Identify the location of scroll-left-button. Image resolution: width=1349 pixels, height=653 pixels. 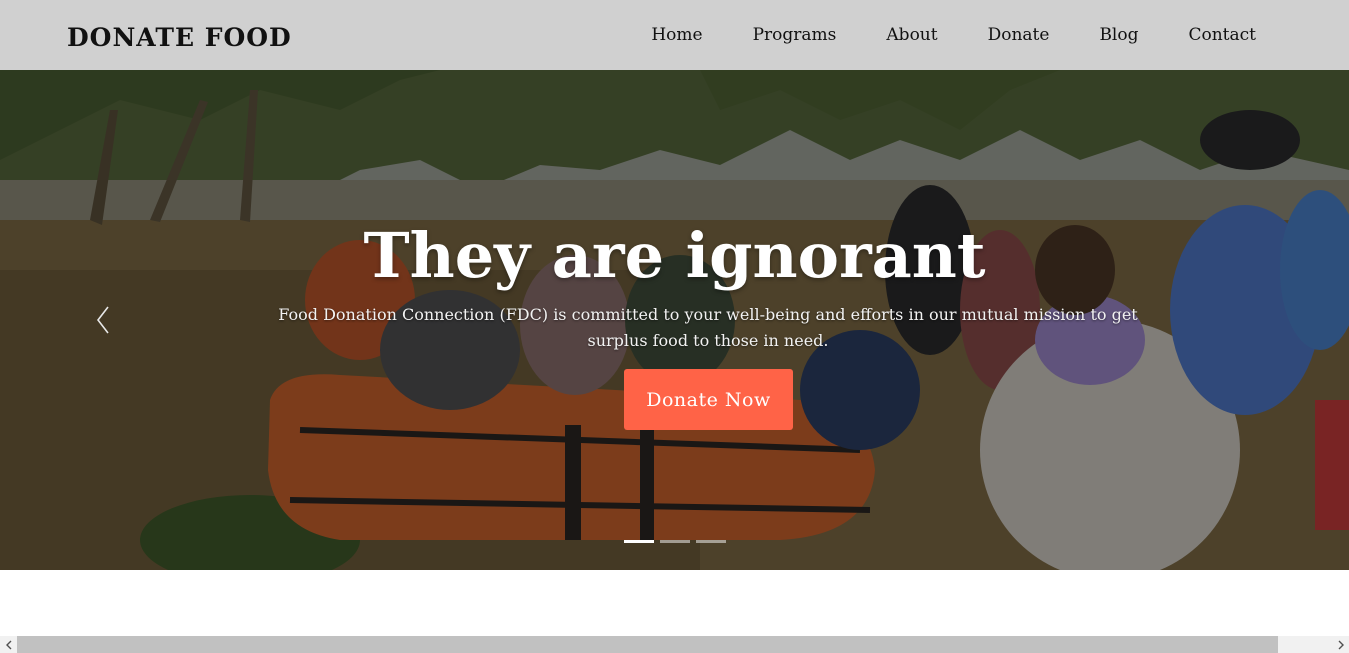
(8, 644).